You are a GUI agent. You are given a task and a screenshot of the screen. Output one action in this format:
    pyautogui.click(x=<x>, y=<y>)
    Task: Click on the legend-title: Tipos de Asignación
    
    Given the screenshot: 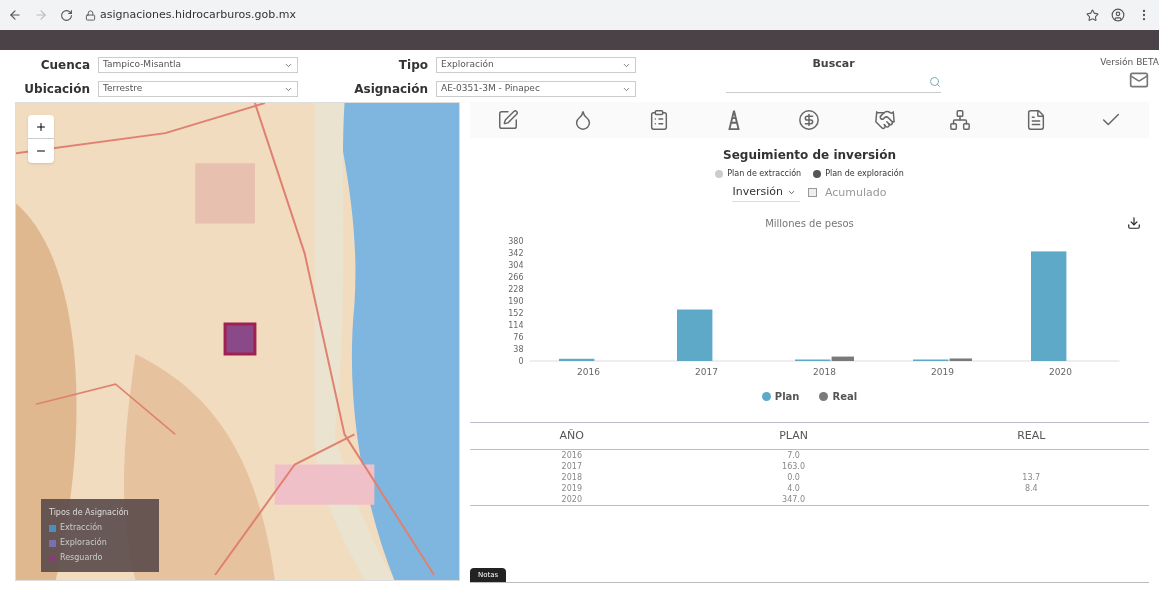 What is the action you would take?
    pyautogui.click(x=89, y=513)
    